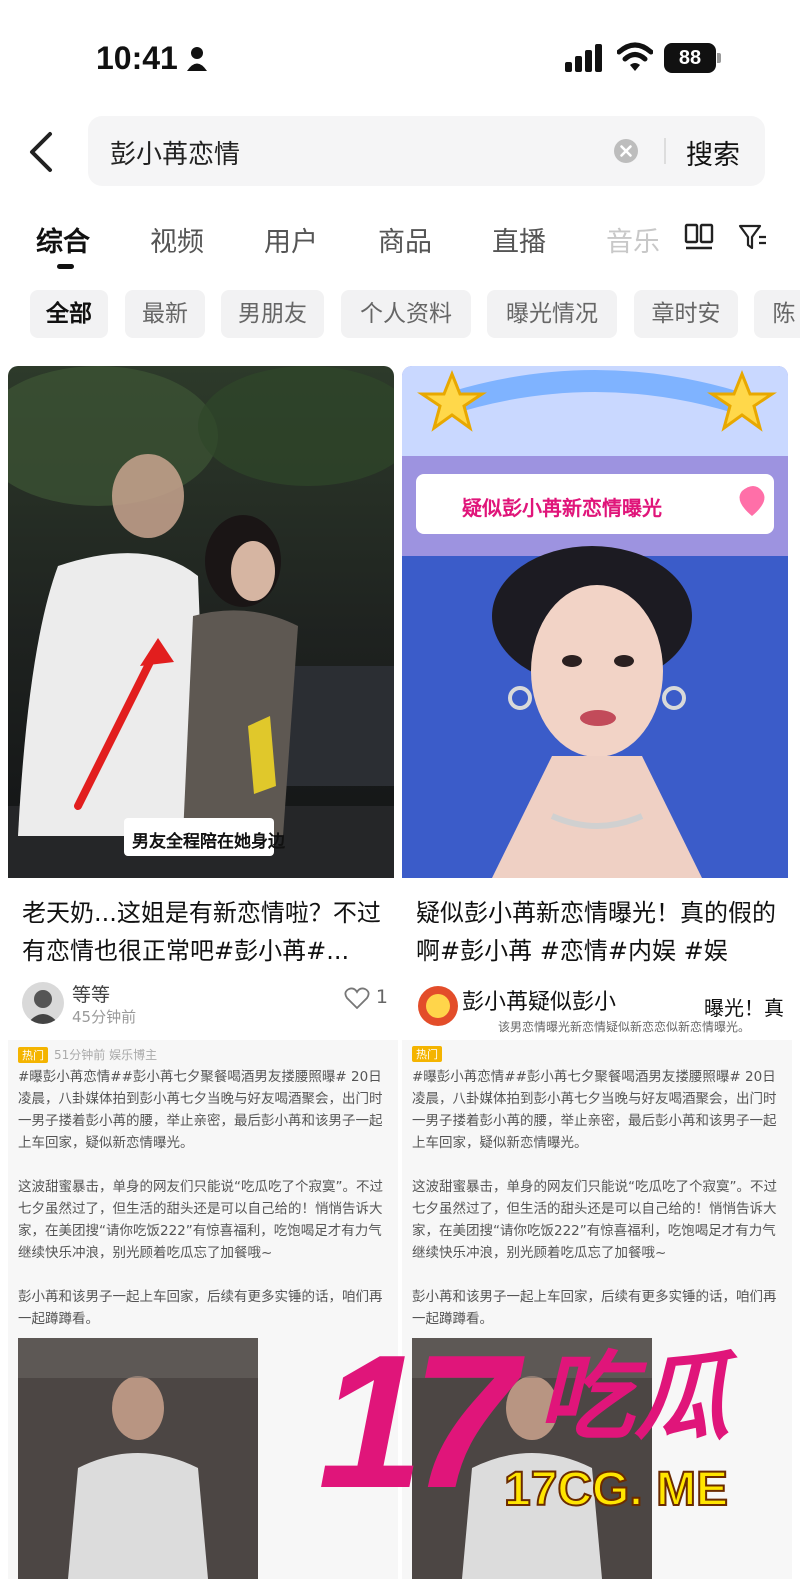  I want to click on tab-indicator, so click(65, 266).